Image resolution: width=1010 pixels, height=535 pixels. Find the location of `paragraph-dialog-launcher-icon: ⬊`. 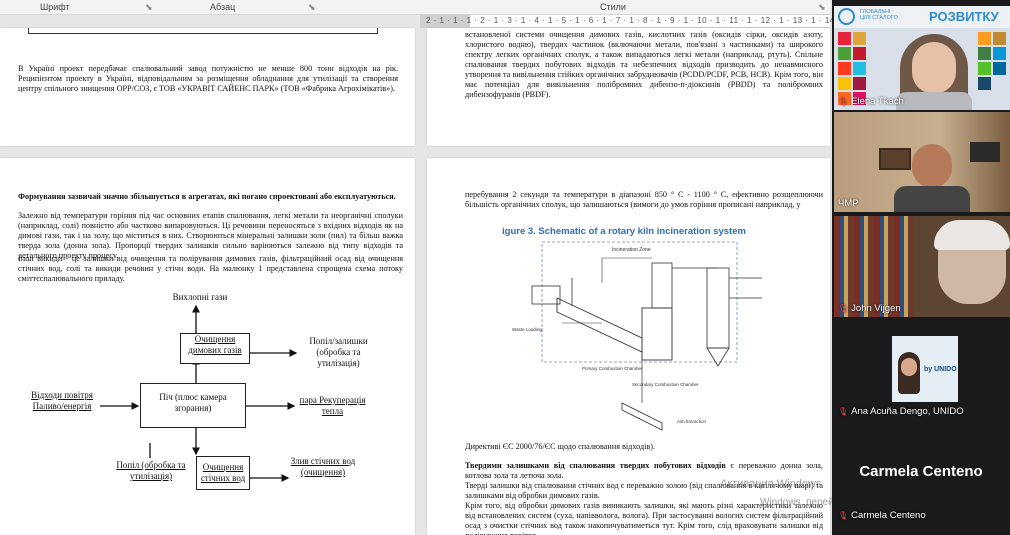

paragraph-dialog-launcher-icon: ⬊ is located at coordinates (312, 7).